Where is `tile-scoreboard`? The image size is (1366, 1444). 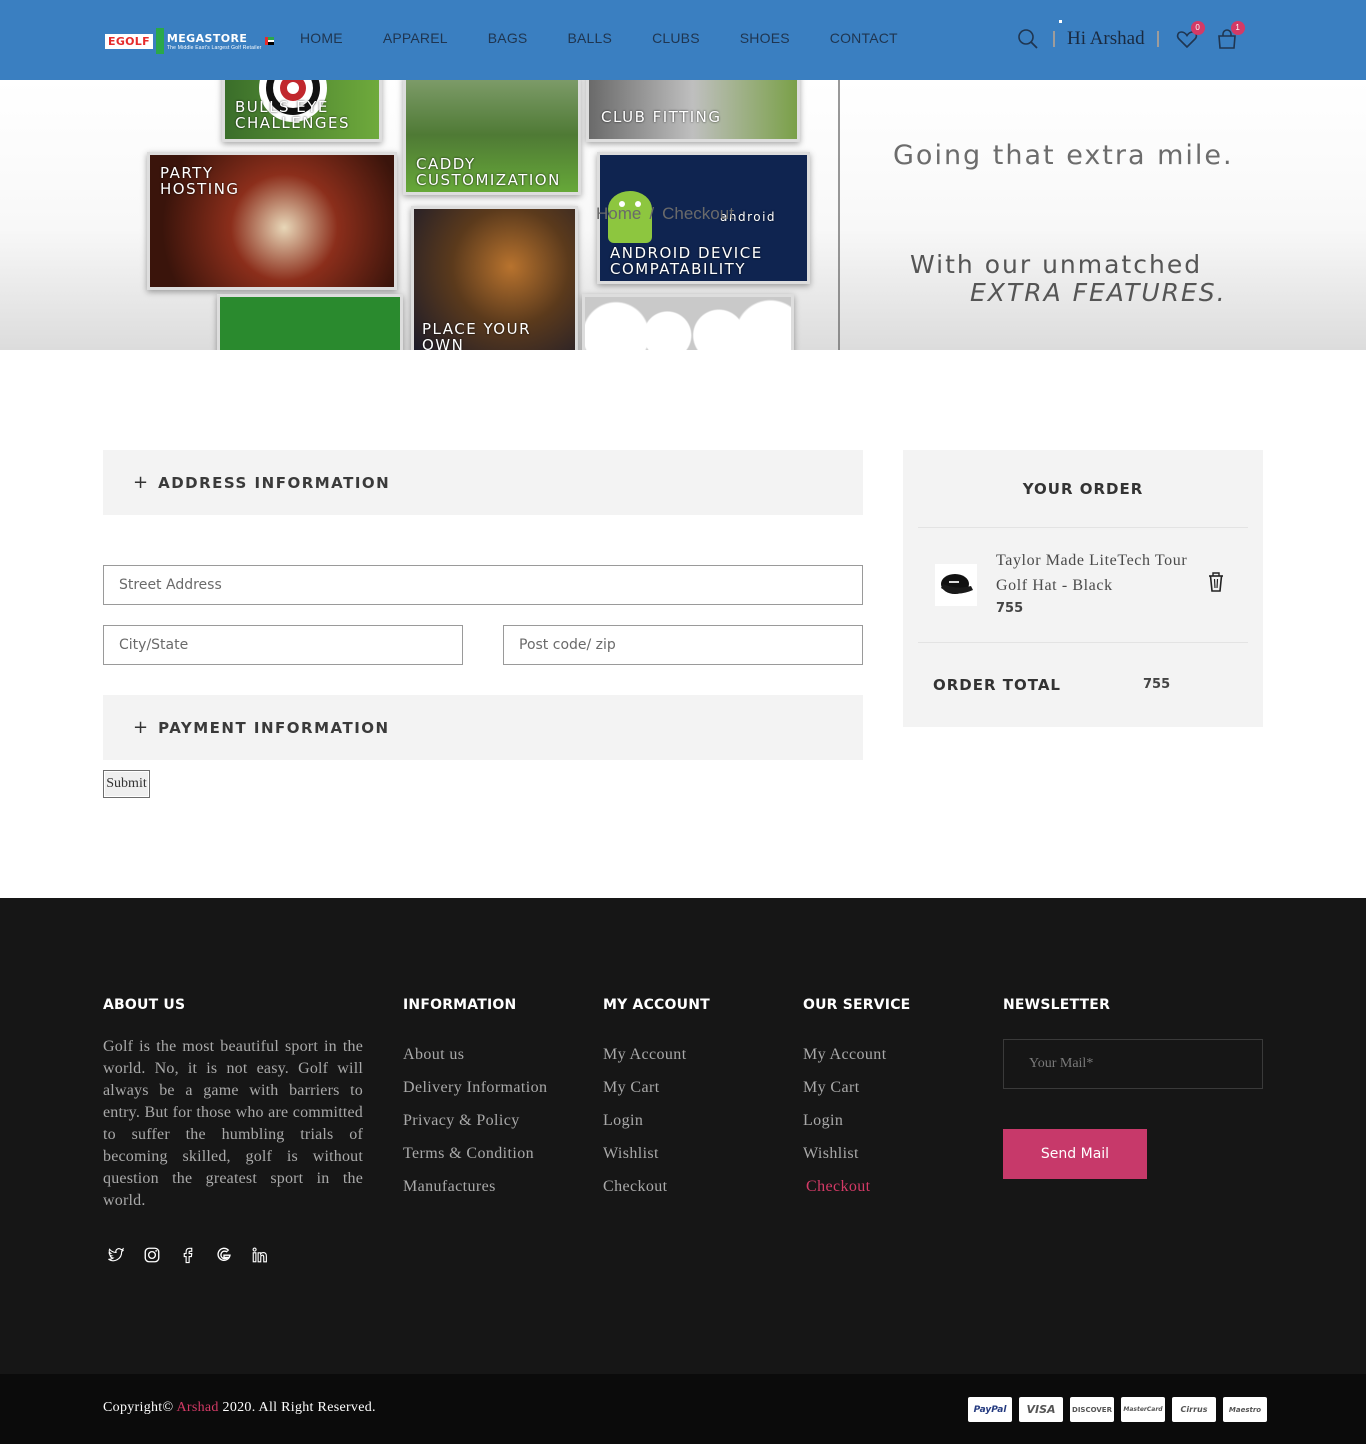 tile-scoreboard is located at coordinates (310, 322).